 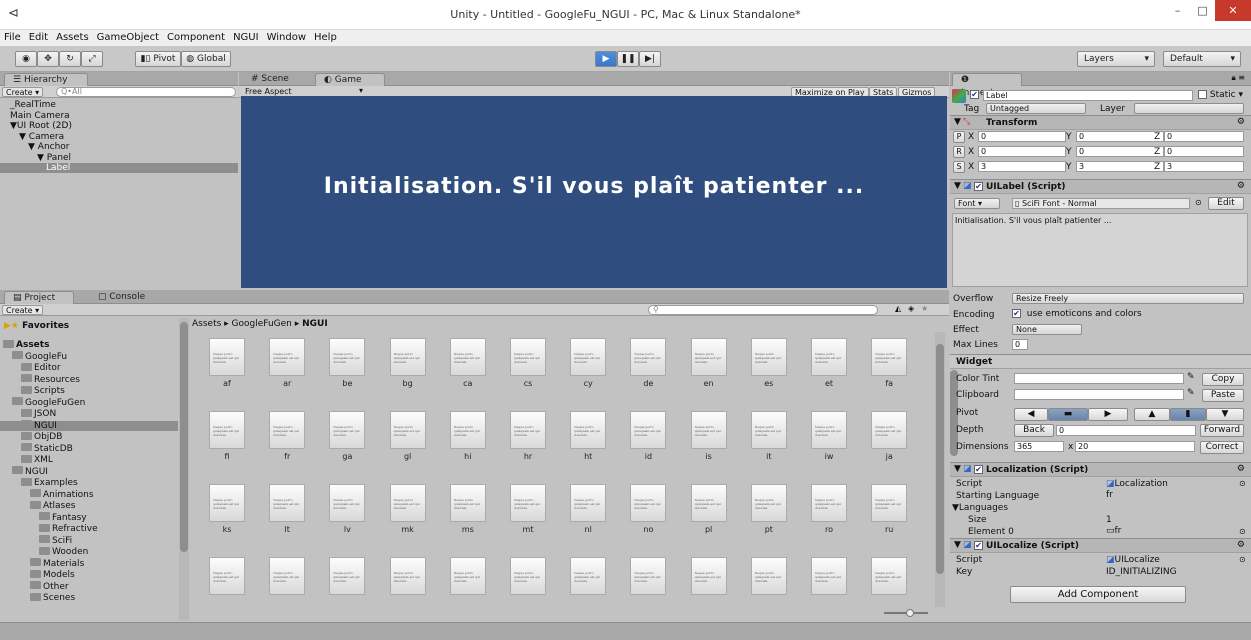 I want to click on key-value: ID_INITIALIZING, so click(x=1141, y=572).